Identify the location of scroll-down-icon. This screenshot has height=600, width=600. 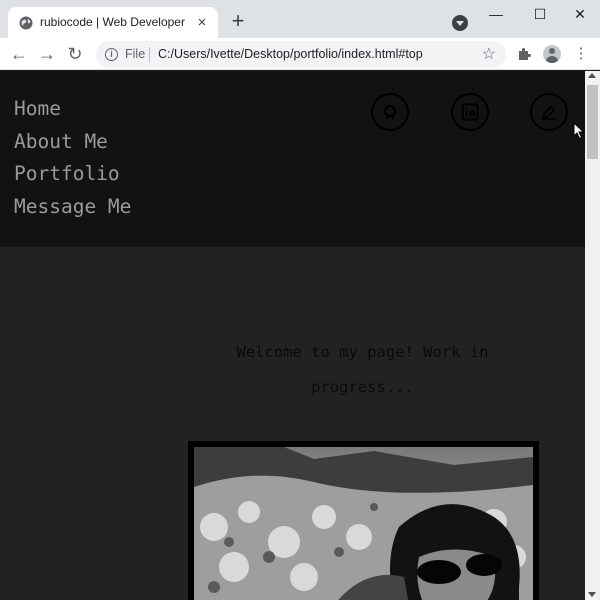
(592, 594).